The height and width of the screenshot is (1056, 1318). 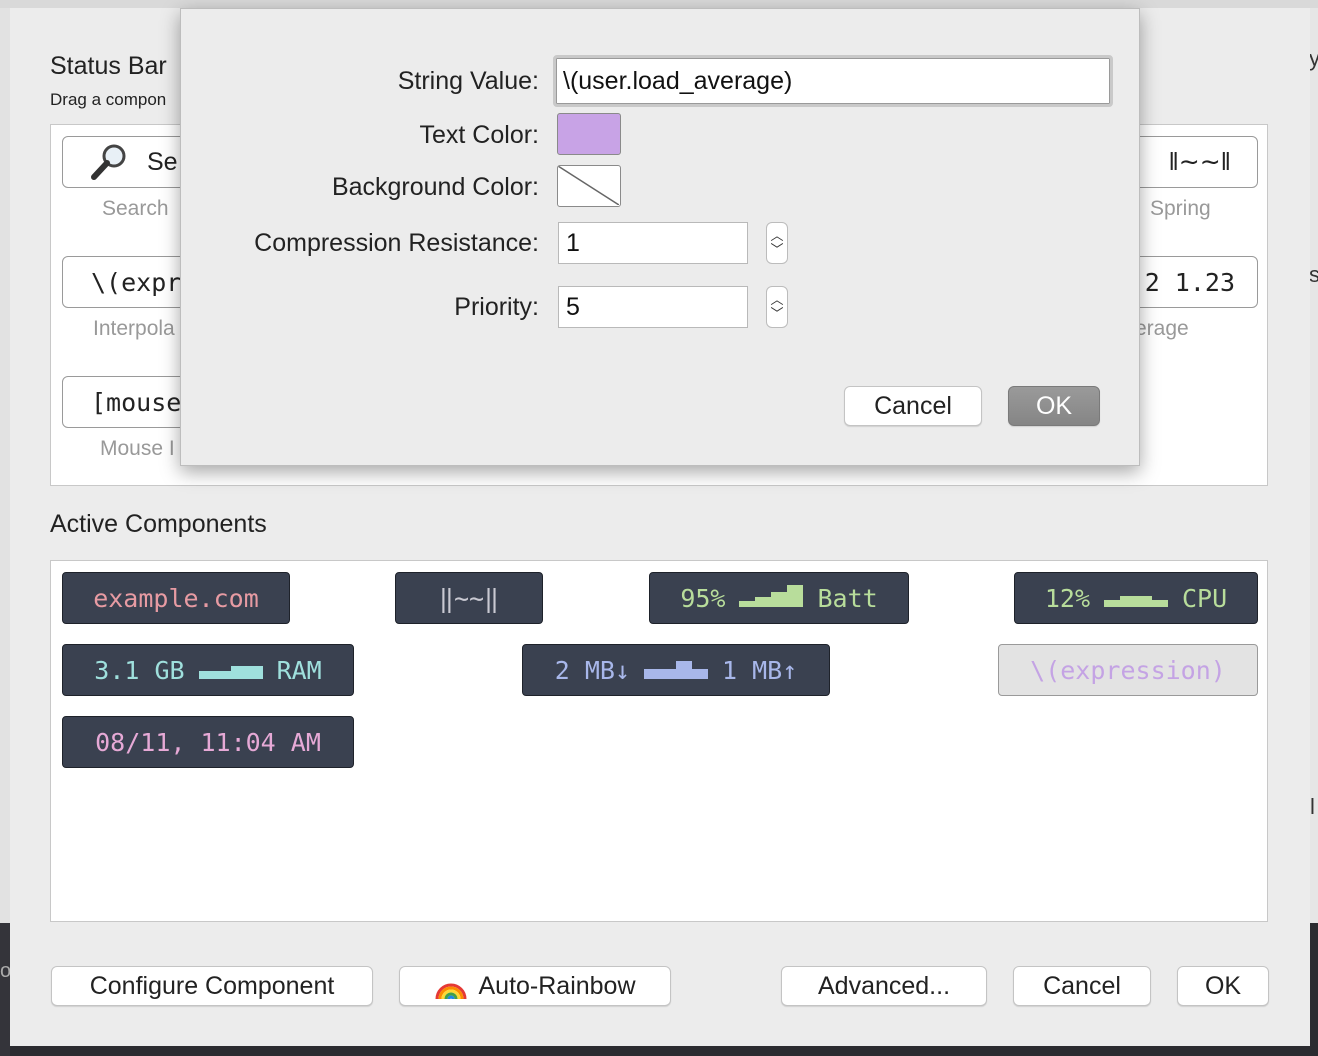 What do you see at coordinates (1189, 282) in the screenshot?
I see `palette-item-load-average-text: 2 1.23` at bounding box center [1189, 282].